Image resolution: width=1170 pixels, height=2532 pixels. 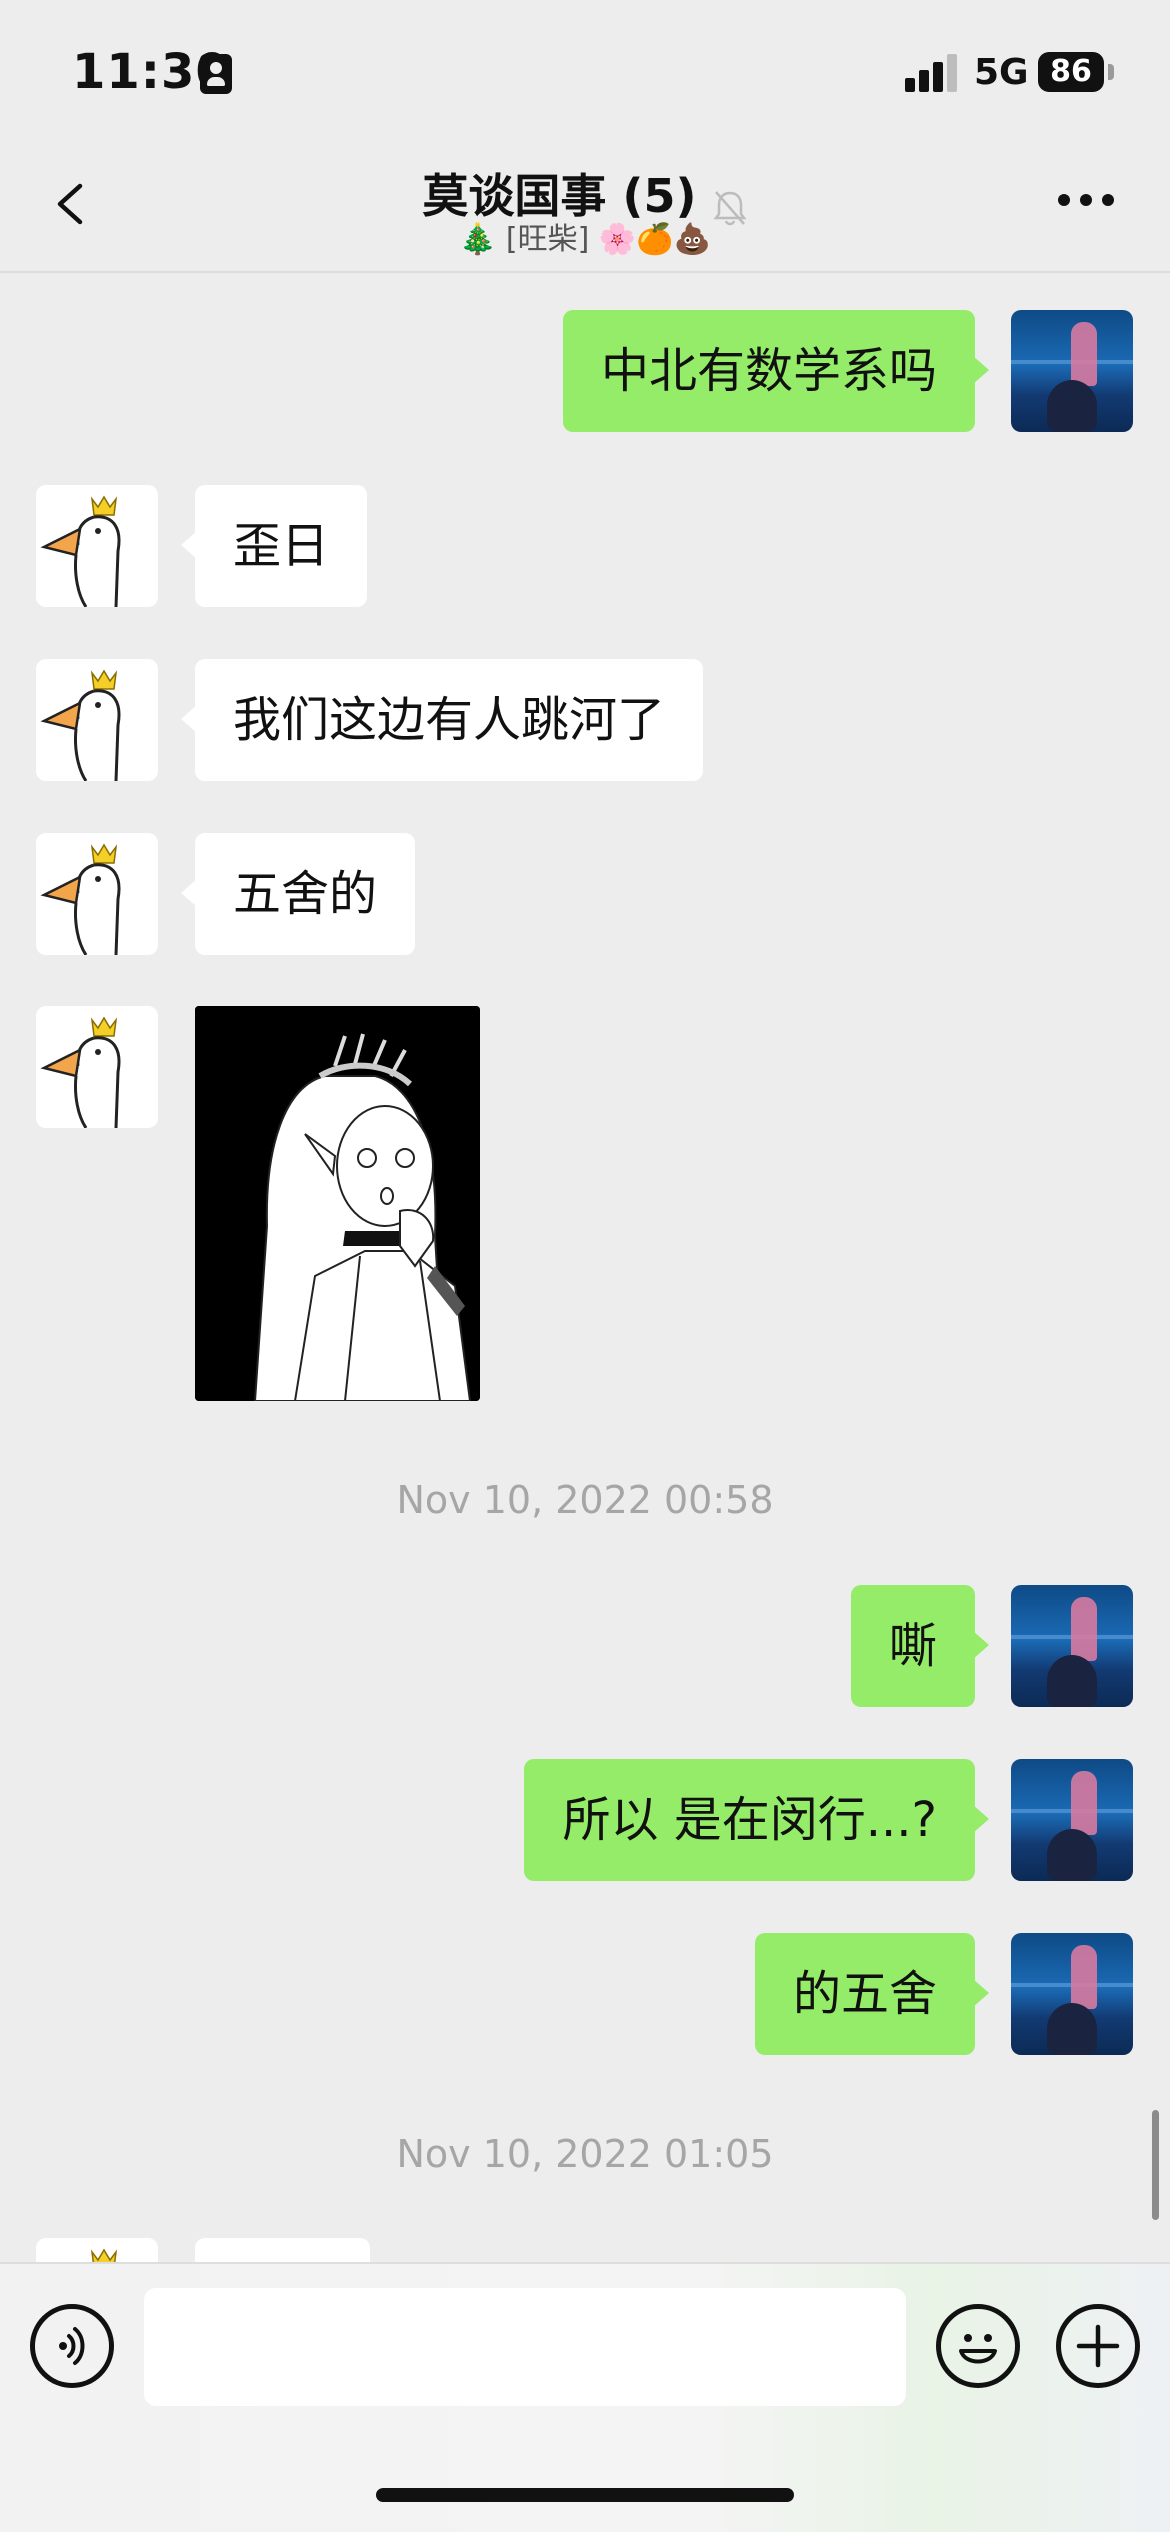 What do you see at coordinates (776, 371) in the screenshot?
I see `message-bubble-outgoing: 中北有数学系吗` at bounding box center [776, 371].